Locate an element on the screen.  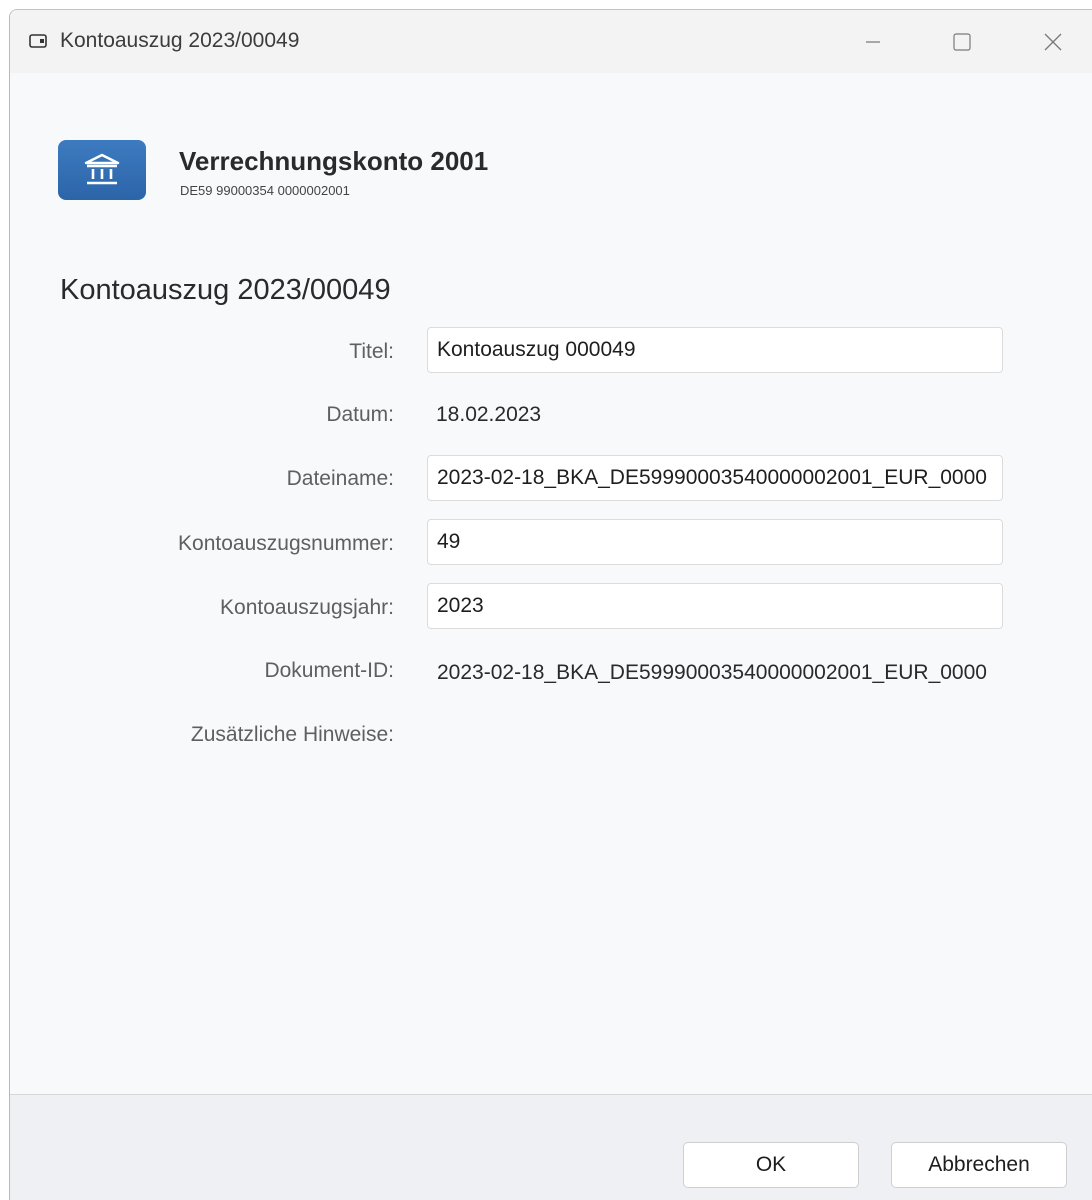
statement-window-icon is located at coordinates (38, 41).